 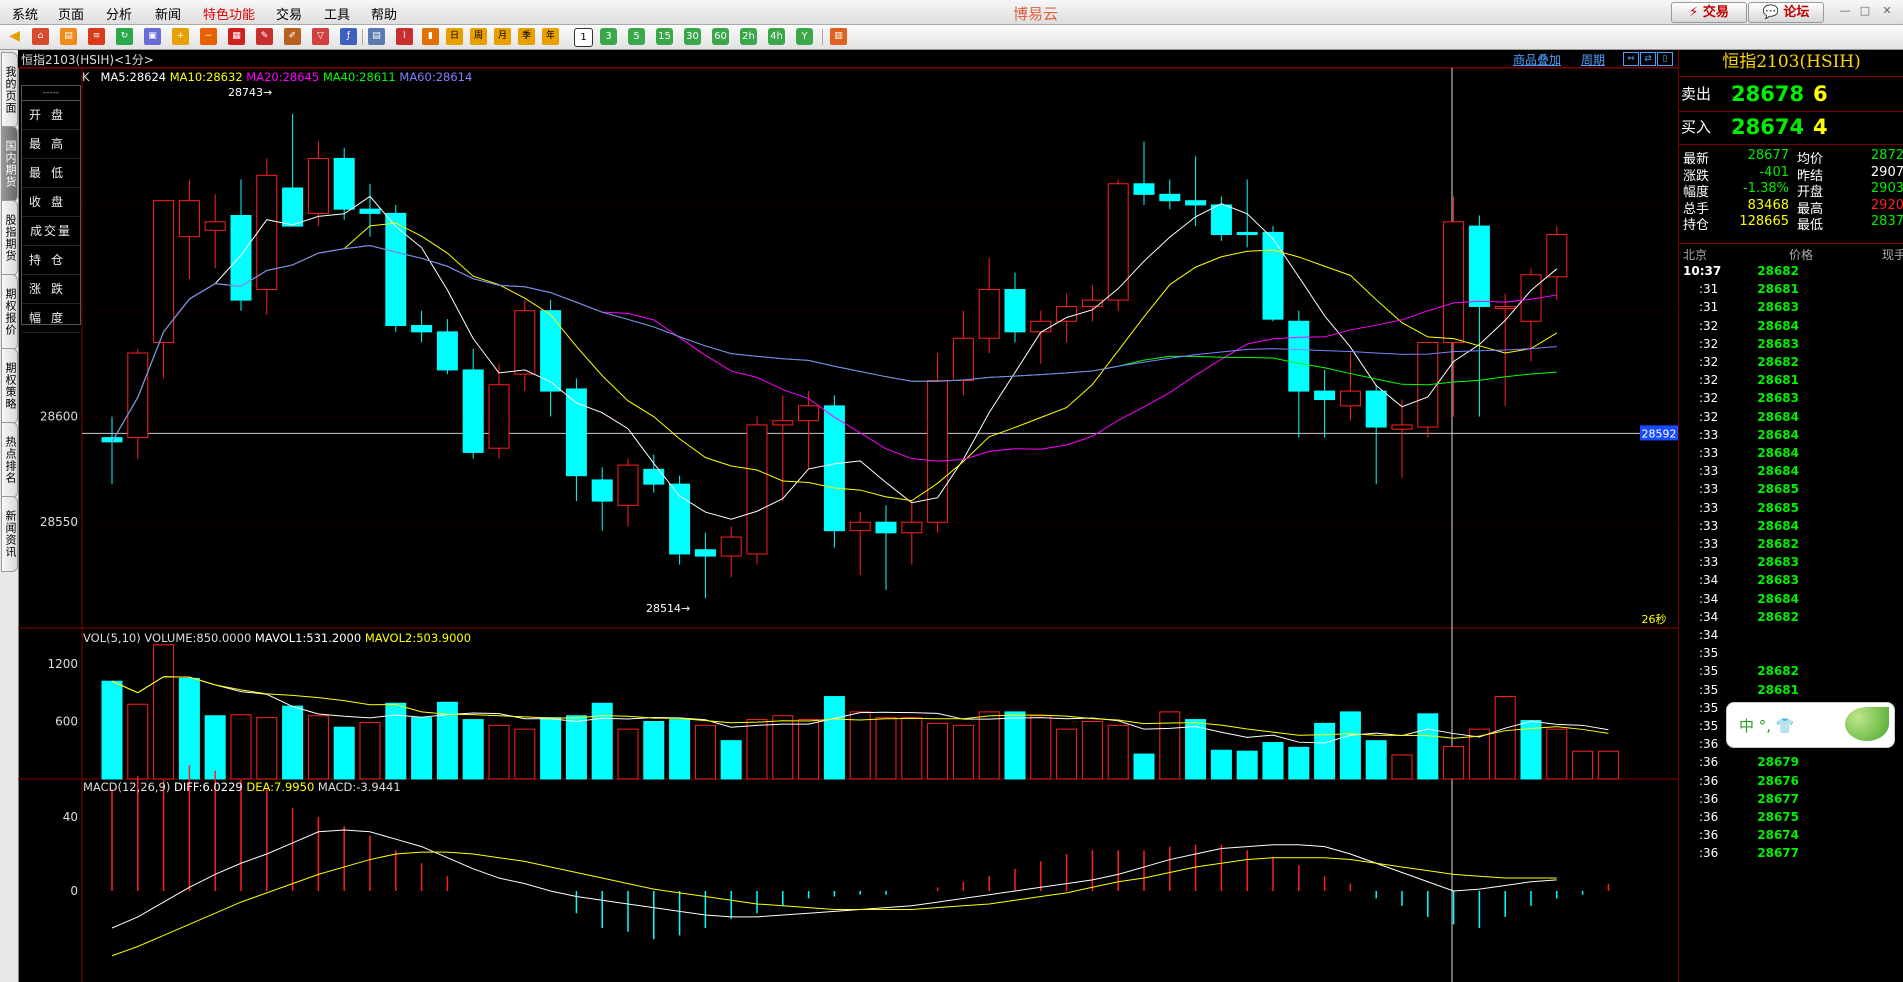 I want to click on window-icon: ▣, so click(x=152, y=36).